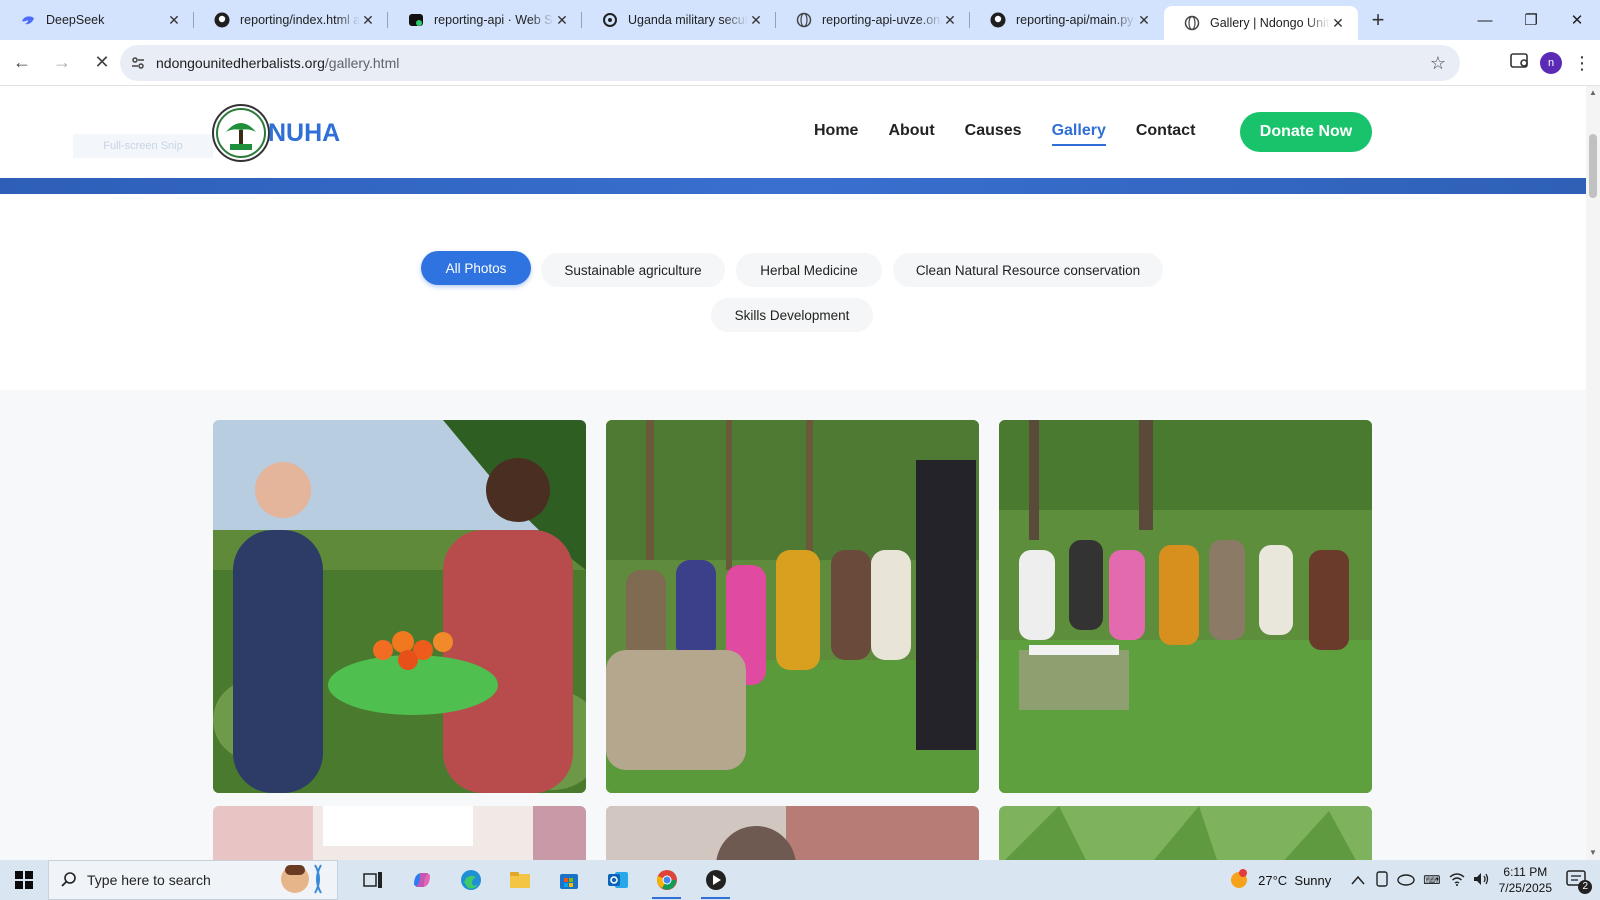 The width and height of the screenshot is (1600, 900). I want to click on brand-name: NUHA, so click(304, 133).